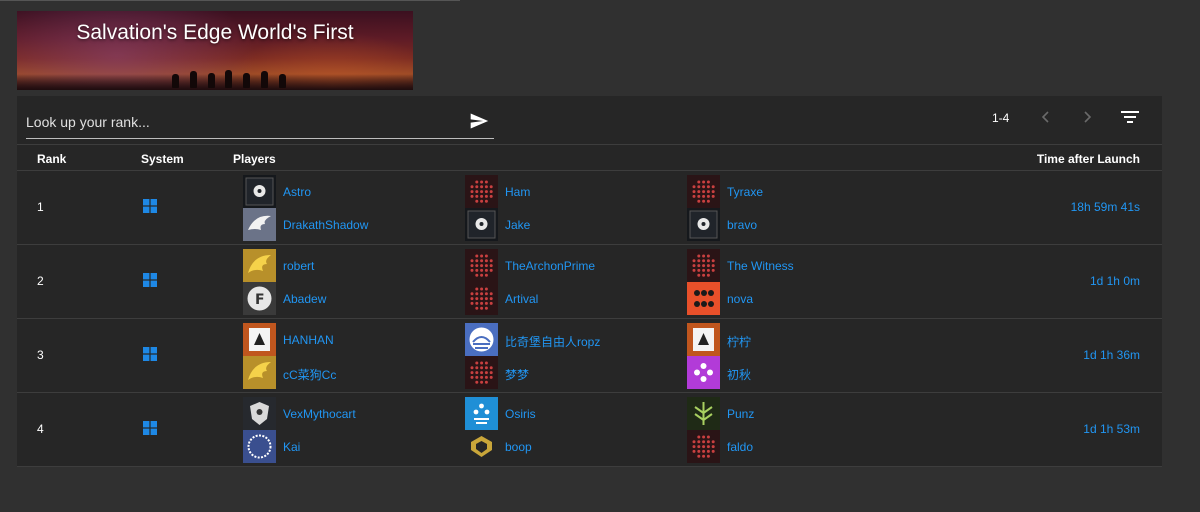 This screenshot has width=1200, height=512. What do you see at coordinates (739, 374) in the screenshot?
I see `player-name-link: 初秋` at bounding box center [739, 374].